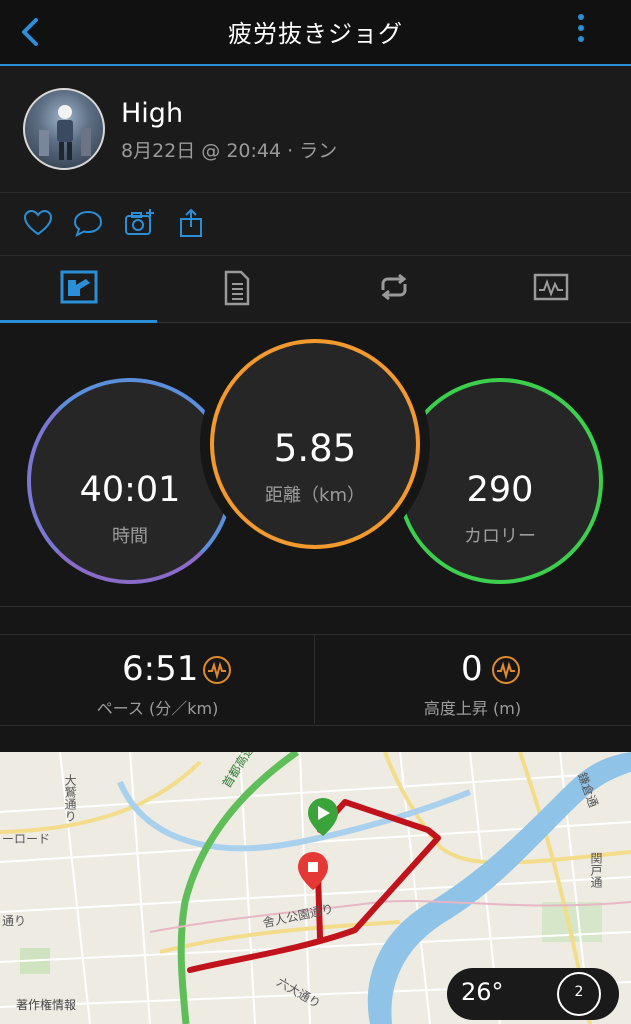 Image resolution: width=631 pixels, height=1024 pixels. I want to click on map-label-street: 大鷲通り, so click(70, 798).